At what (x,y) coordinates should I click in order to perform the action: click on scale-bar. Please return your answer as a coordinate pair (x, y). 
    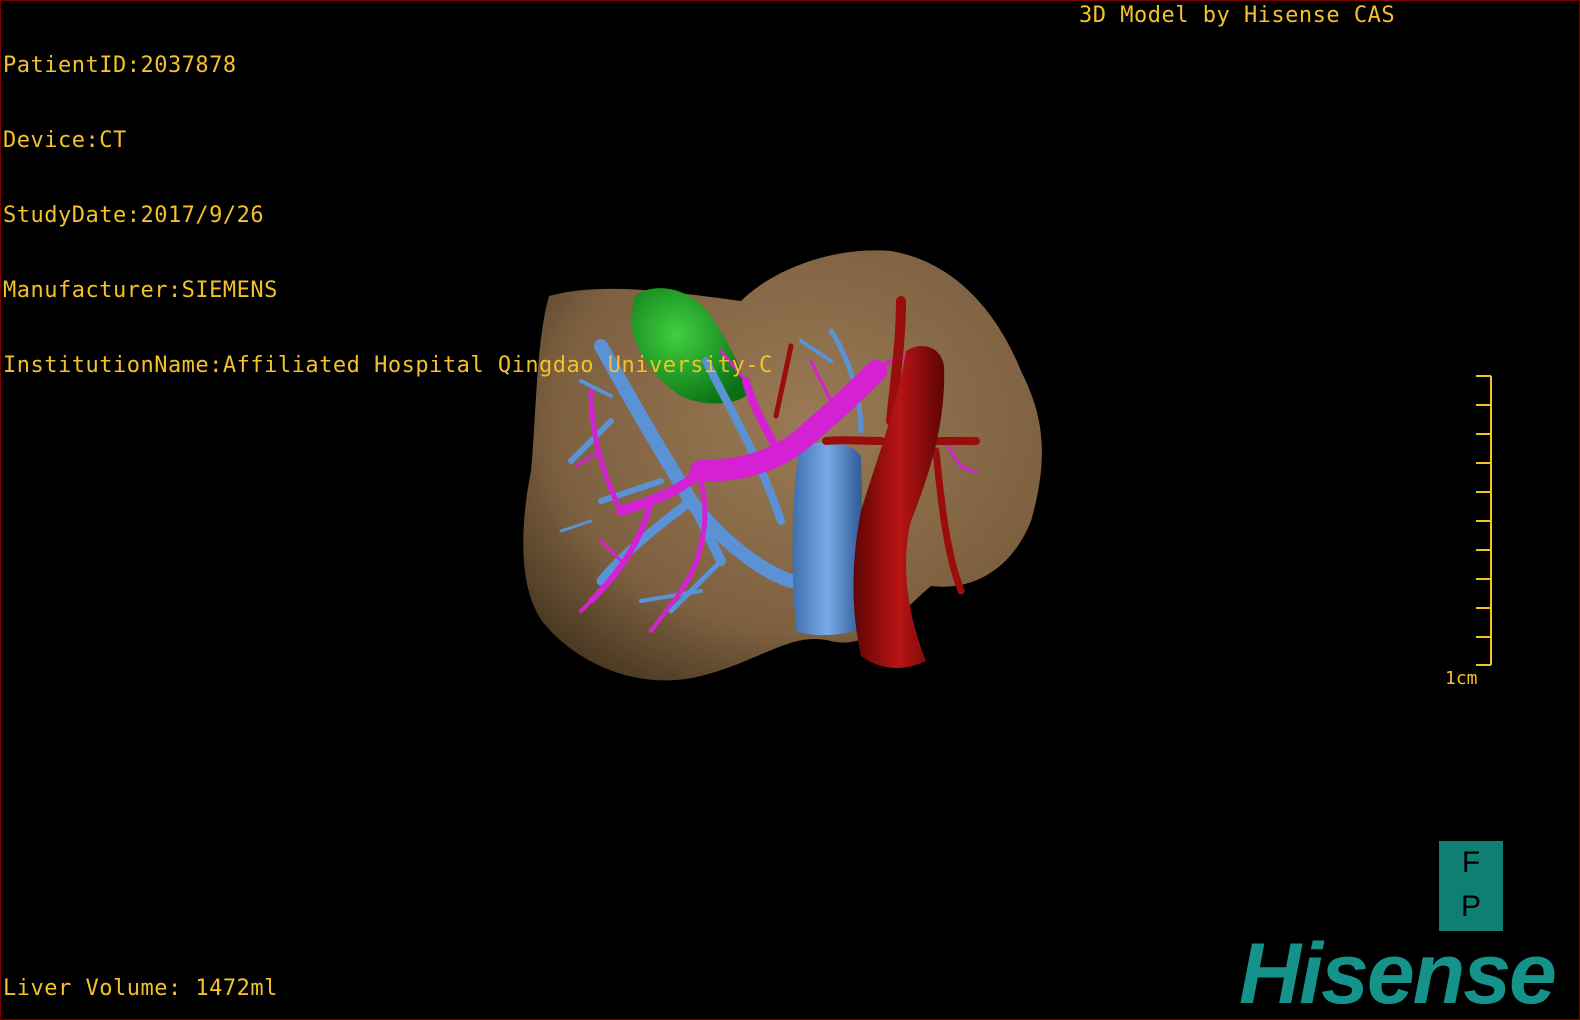
    Looking at the image, I should click on (1484, 520).